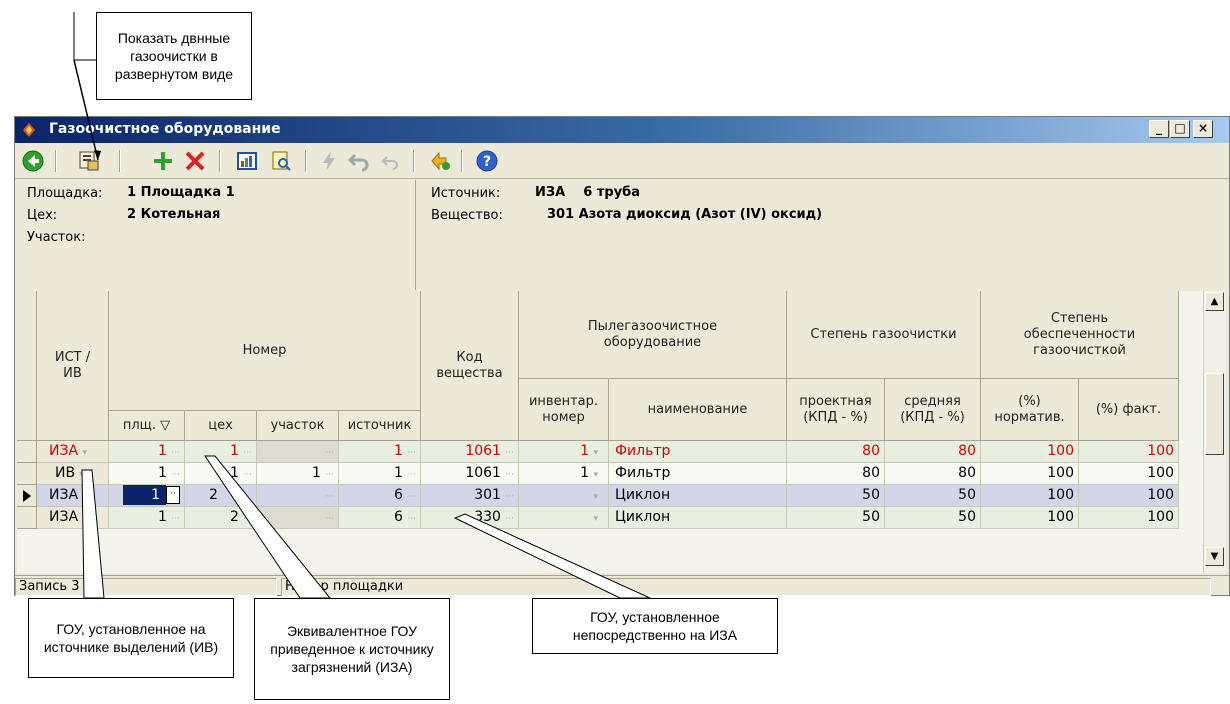  What do you see at coordinates (221, 496) in the screenshot?
I see `cell-tseh: 2` at bounding box center [221, 496].